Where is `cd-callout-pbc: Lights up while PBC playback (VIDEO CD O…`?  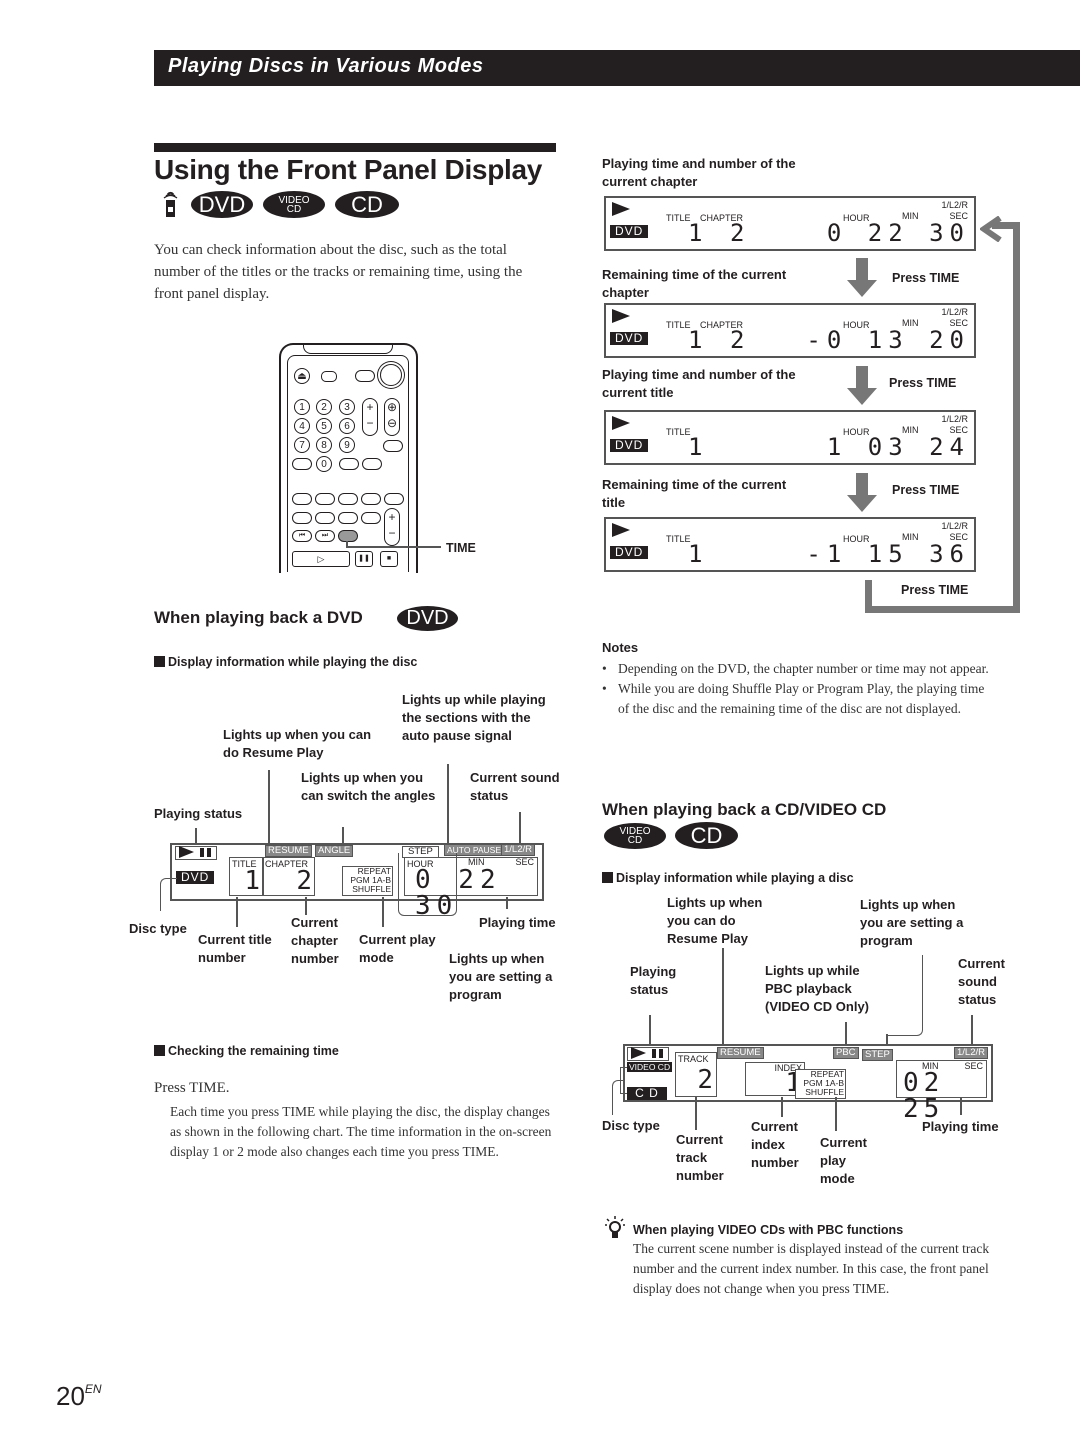 cd-callout-pbc: Lights up while PBC playback (VIDEO CD O… is located at coordinates (817, 988).